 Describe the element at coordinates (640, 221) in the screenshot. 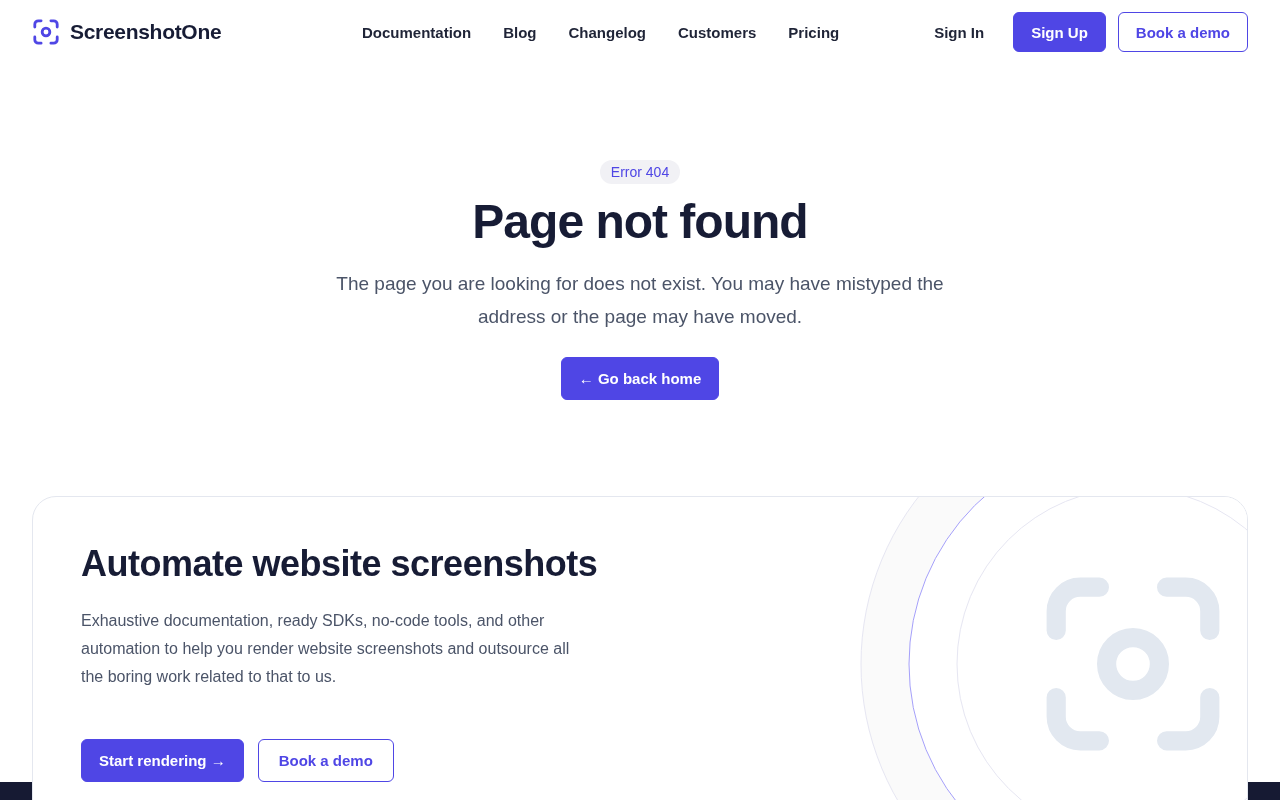

I see `page-title: Page not found` at that location.